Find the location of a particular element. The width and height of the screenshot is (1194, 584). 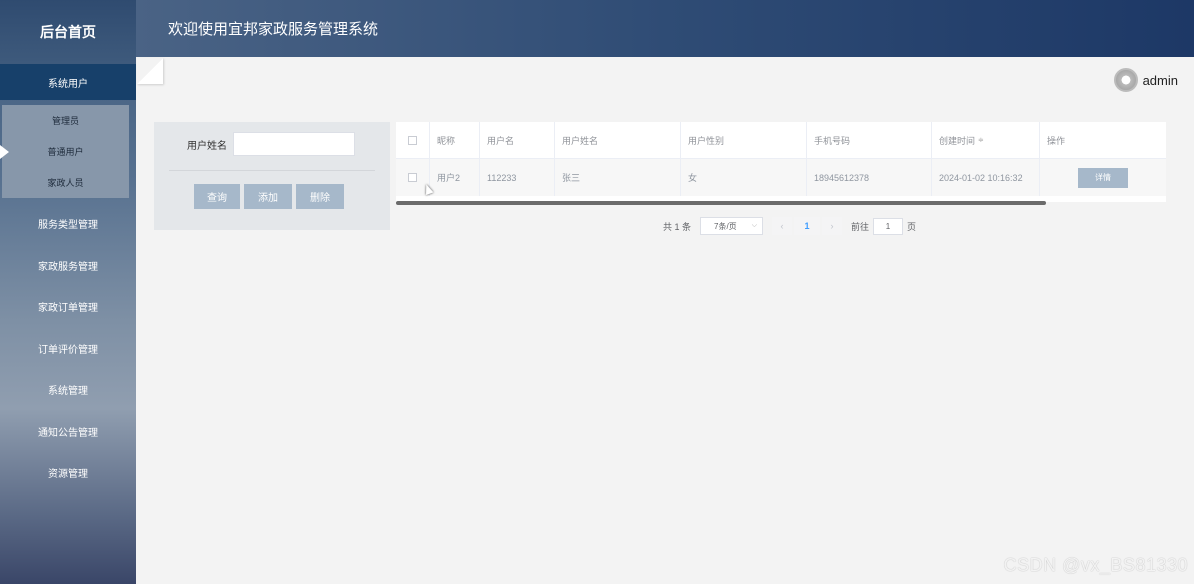

search-panel: 用户姓名 查询 添加 删除 is located at coordinates (272, 176).